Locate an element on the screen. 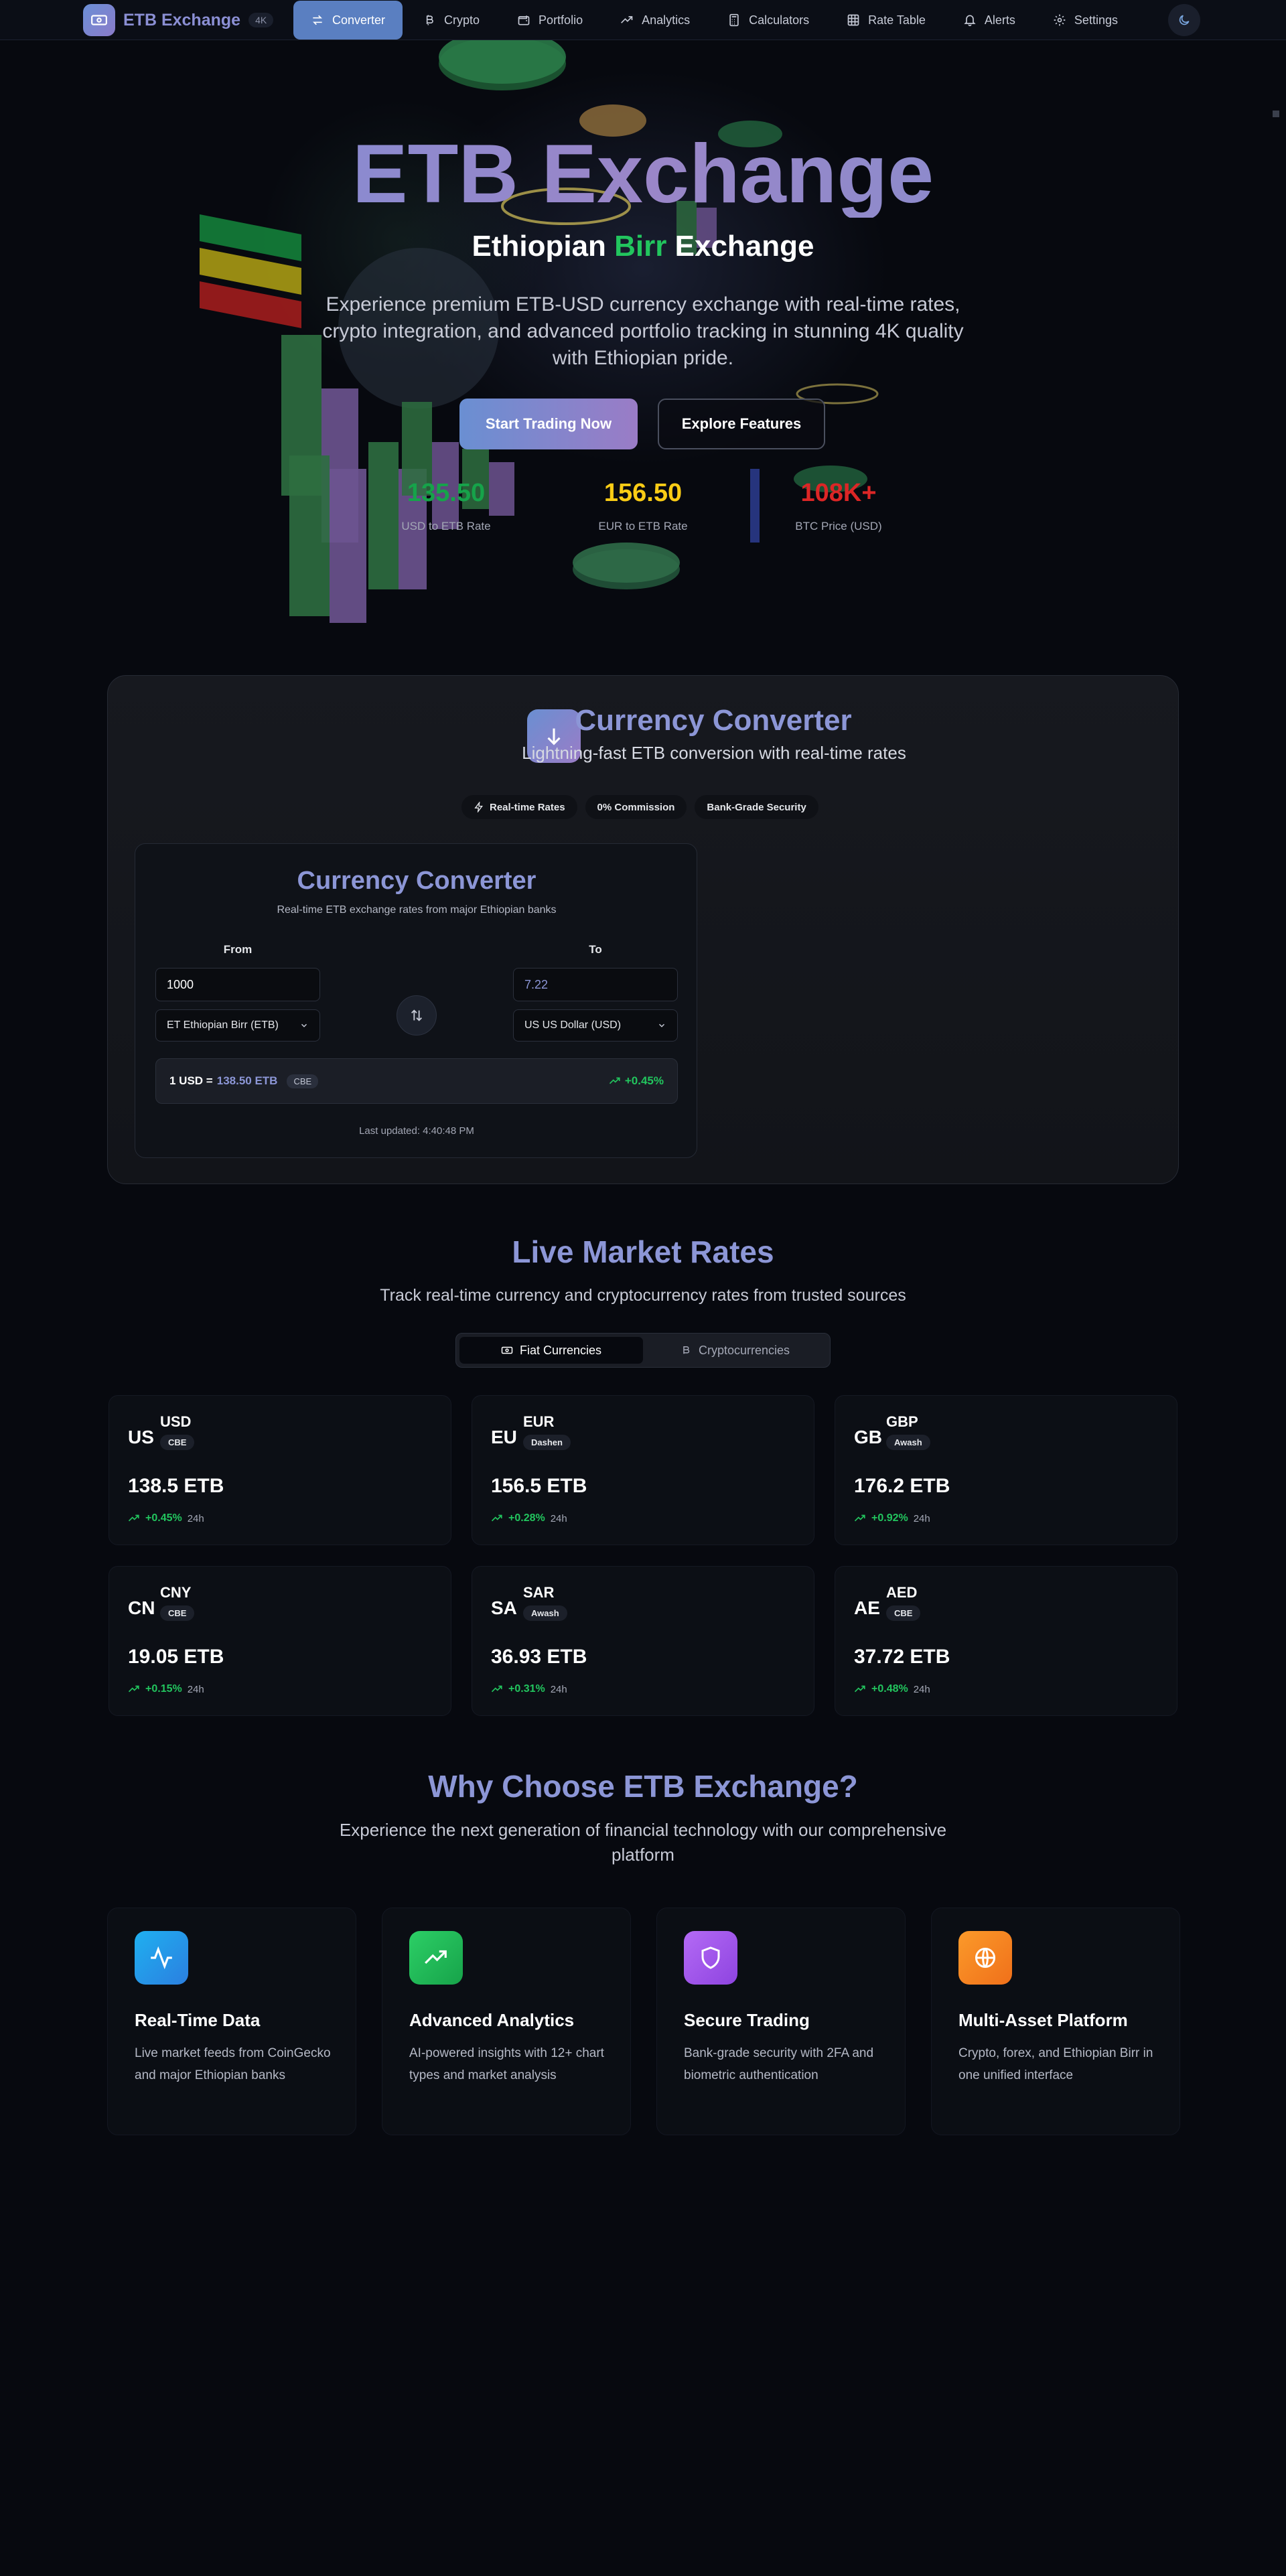 The width and height of the screenshot is (1286, 2576). nav-label: Analytics is located at coordinates (666, 20).